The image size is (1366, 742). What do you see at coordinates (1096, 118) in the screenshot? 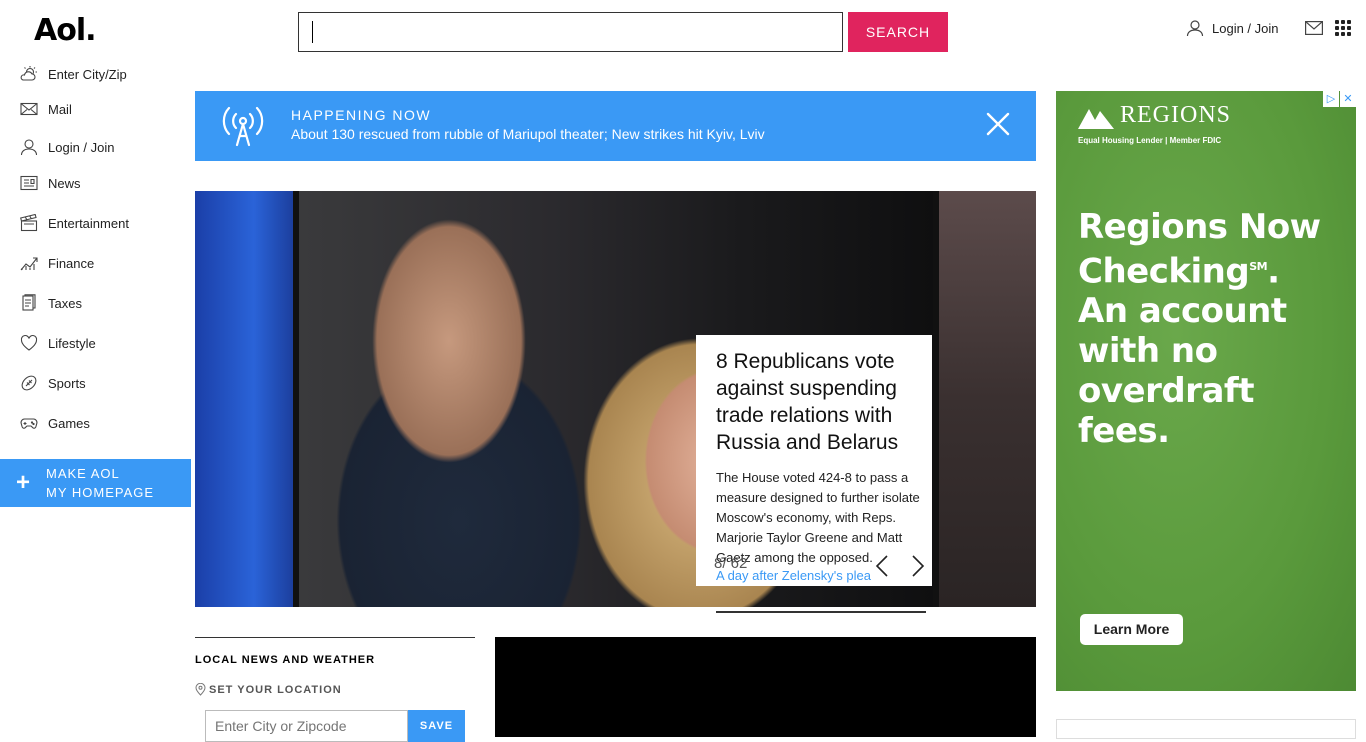
I see `regions-logo-icon` at bounding box center [1096, 118].